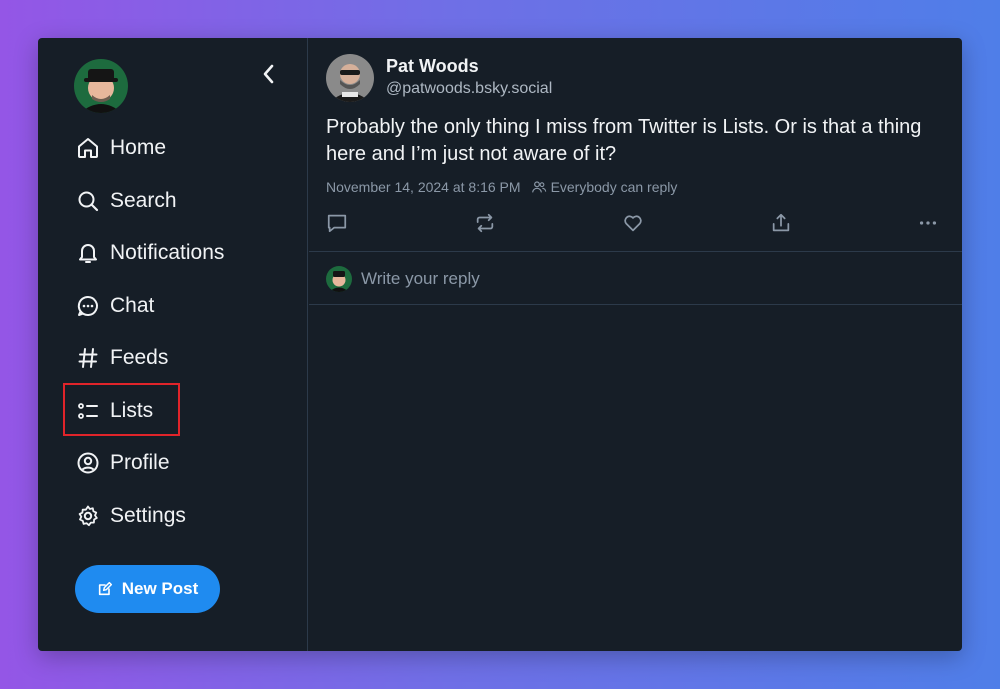 This screenshot has height=689, width=1000. I want to click on reply-composer: Write your reply, so click(403, 279).